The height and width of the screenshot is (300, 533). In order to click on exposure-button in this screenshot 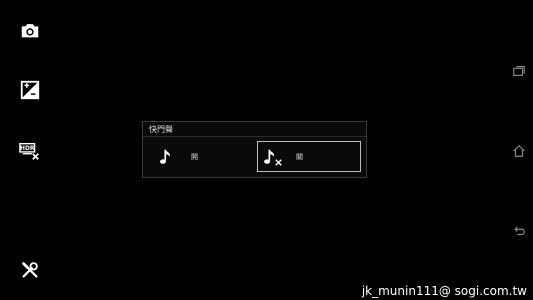, I will do `click(30, 90)`.